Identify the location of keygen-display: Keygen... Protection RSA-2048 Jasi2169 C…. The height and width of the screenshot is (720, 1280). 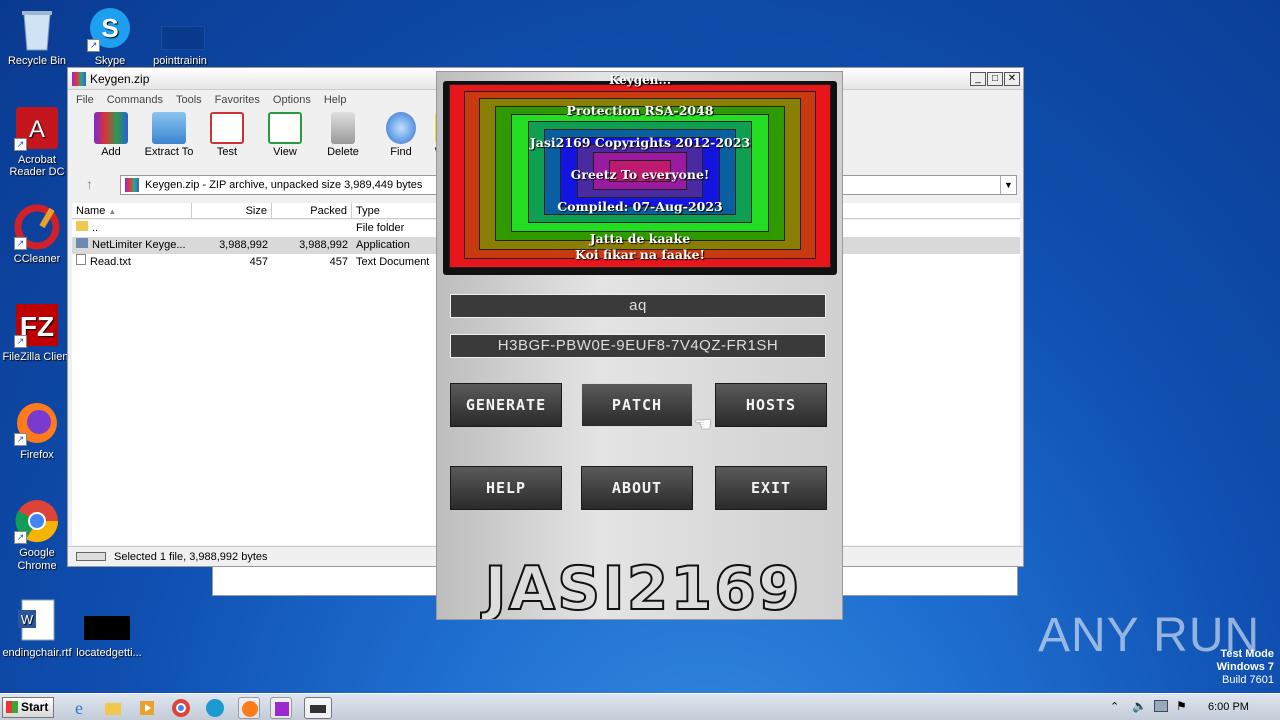
(640, 174).